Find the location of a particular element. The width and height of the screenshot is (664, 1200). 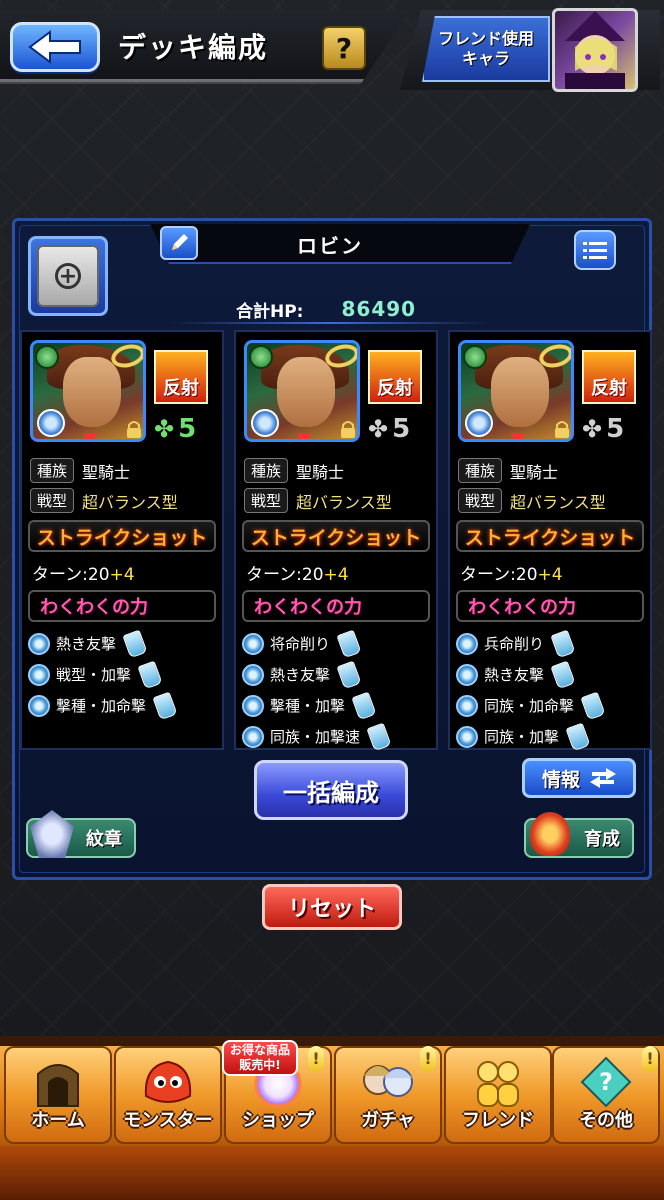

strike-shot-box: ストライクショット is located at coordinates (336, 536).